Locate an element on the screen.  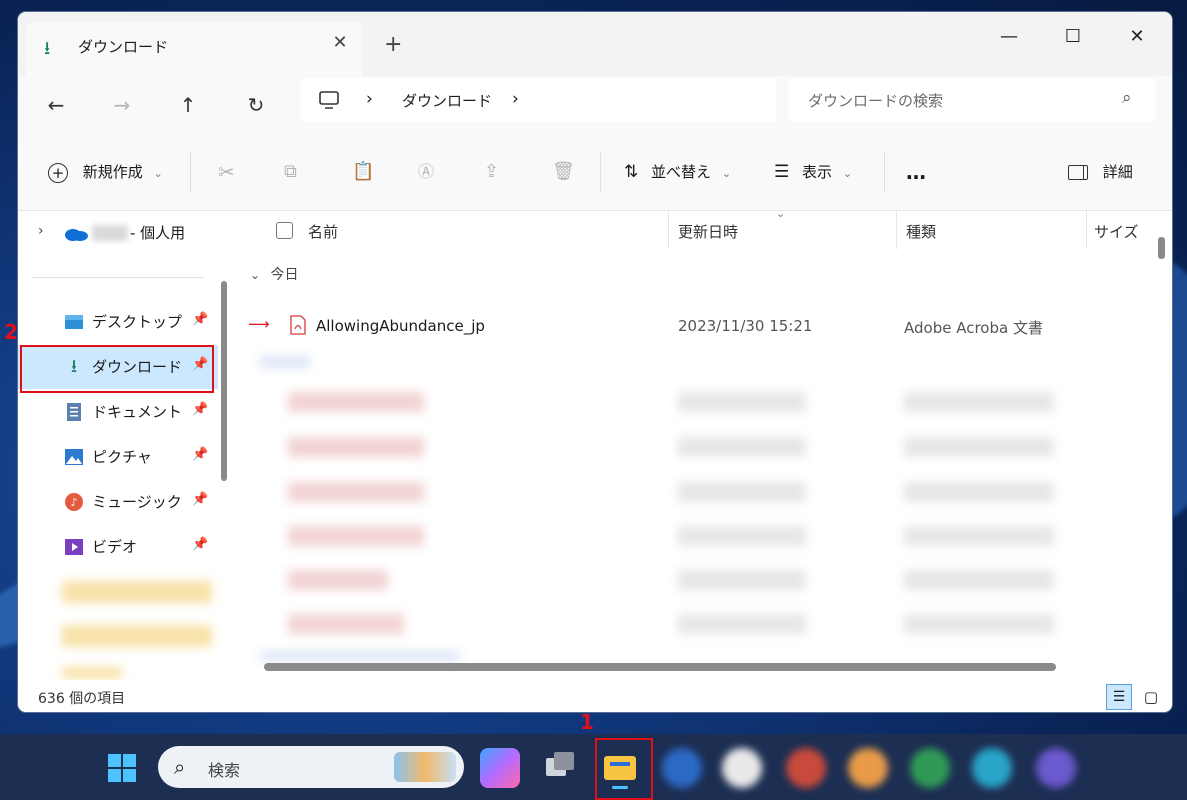
document-icon is located at coordinates (74, 412).